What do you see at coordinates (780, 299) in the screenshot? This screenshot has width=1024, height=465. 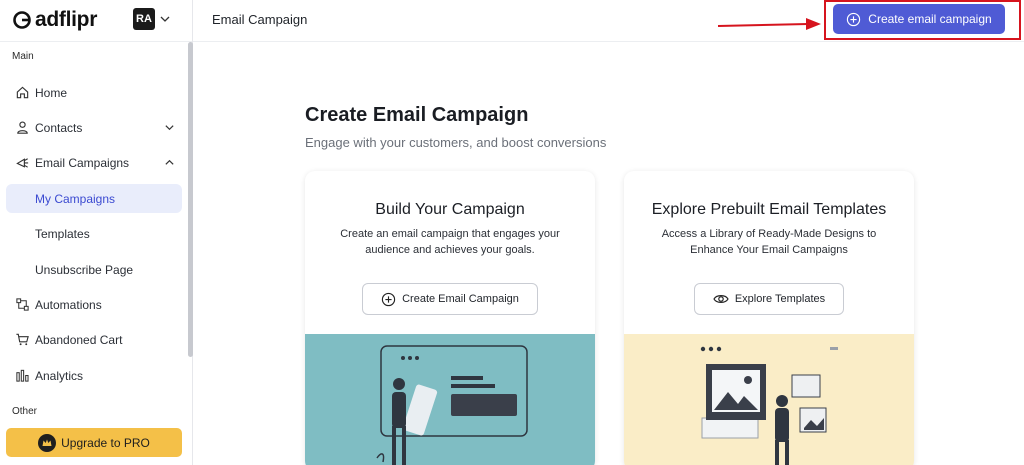 I see `card-button-label: Explore Templates` at bounding box center [780, 299].